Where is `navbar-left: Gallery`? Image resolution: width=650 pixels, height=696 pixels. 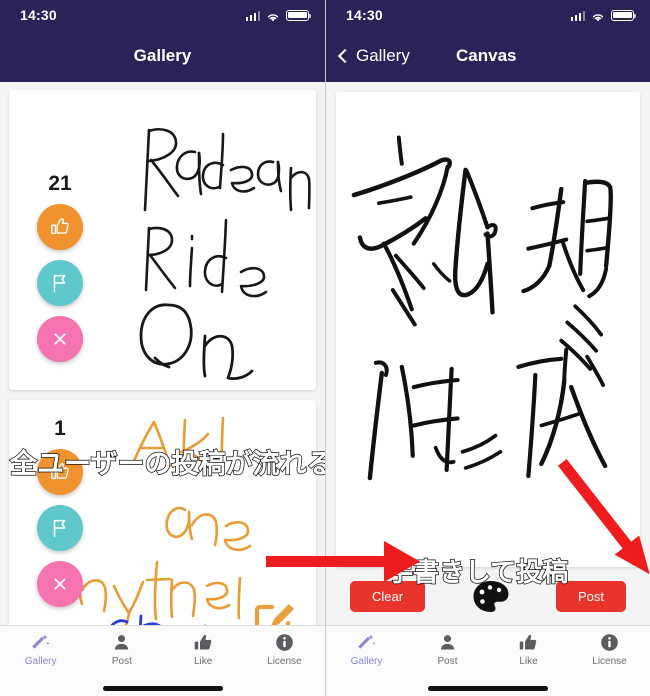
navbar-left: Gallery is located at coordinates (162, 56).